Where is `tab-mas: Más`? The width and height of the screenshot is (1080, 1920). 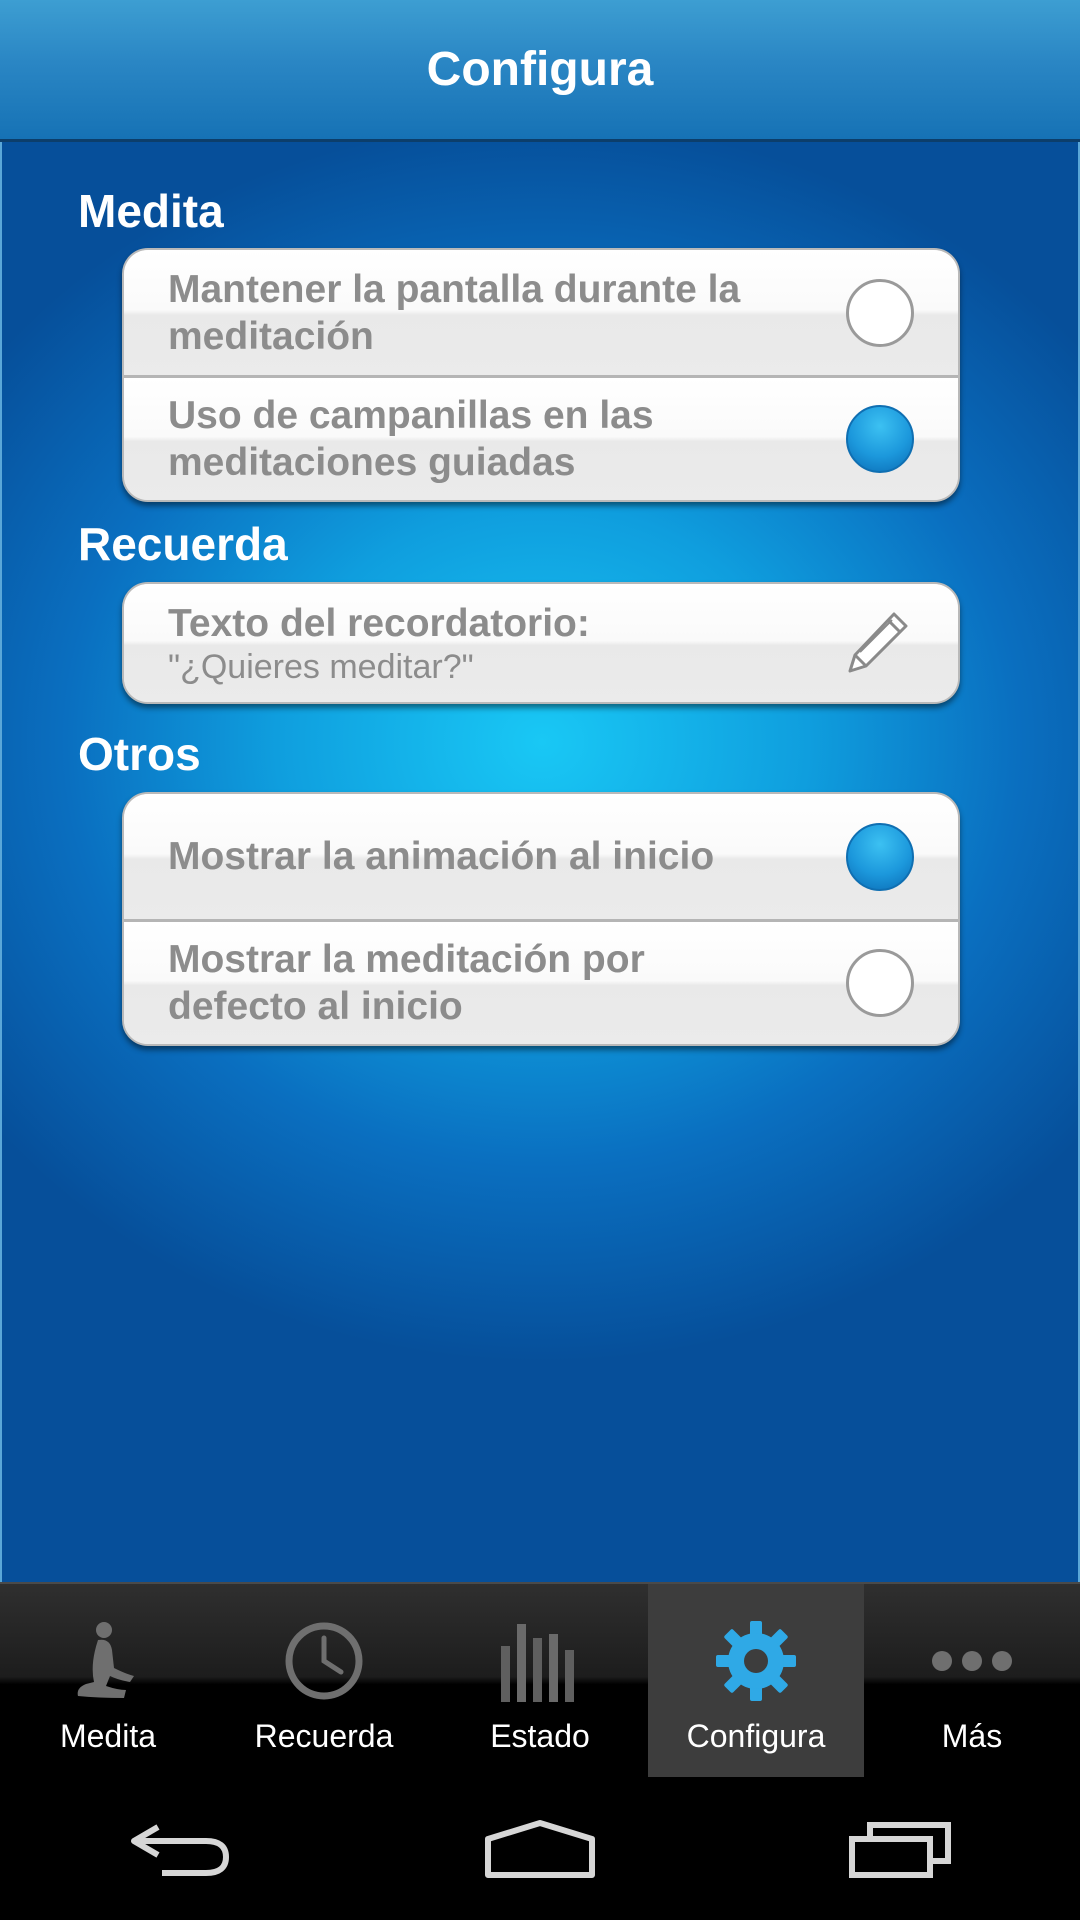
tab-mas: Más is located at coordinates (972, 1680).